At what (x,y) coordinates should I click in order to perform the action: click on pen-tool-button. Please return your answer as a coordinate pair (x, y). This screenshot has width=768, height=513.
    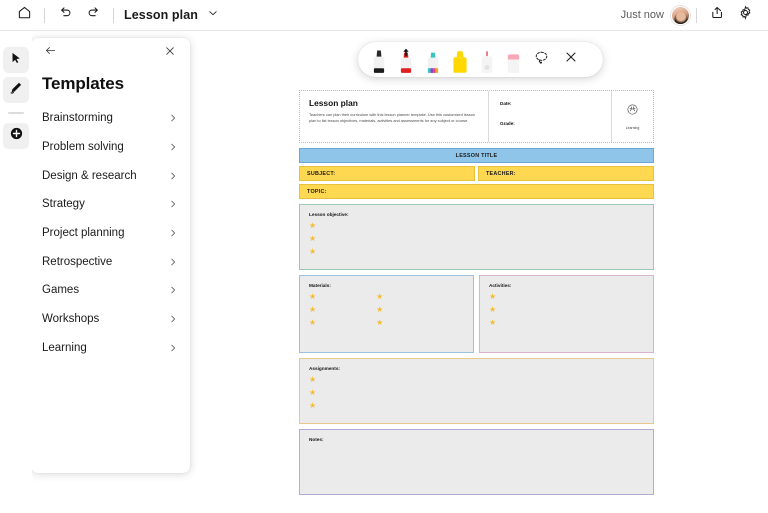
    Looking at the image, I should click on (16, 90).